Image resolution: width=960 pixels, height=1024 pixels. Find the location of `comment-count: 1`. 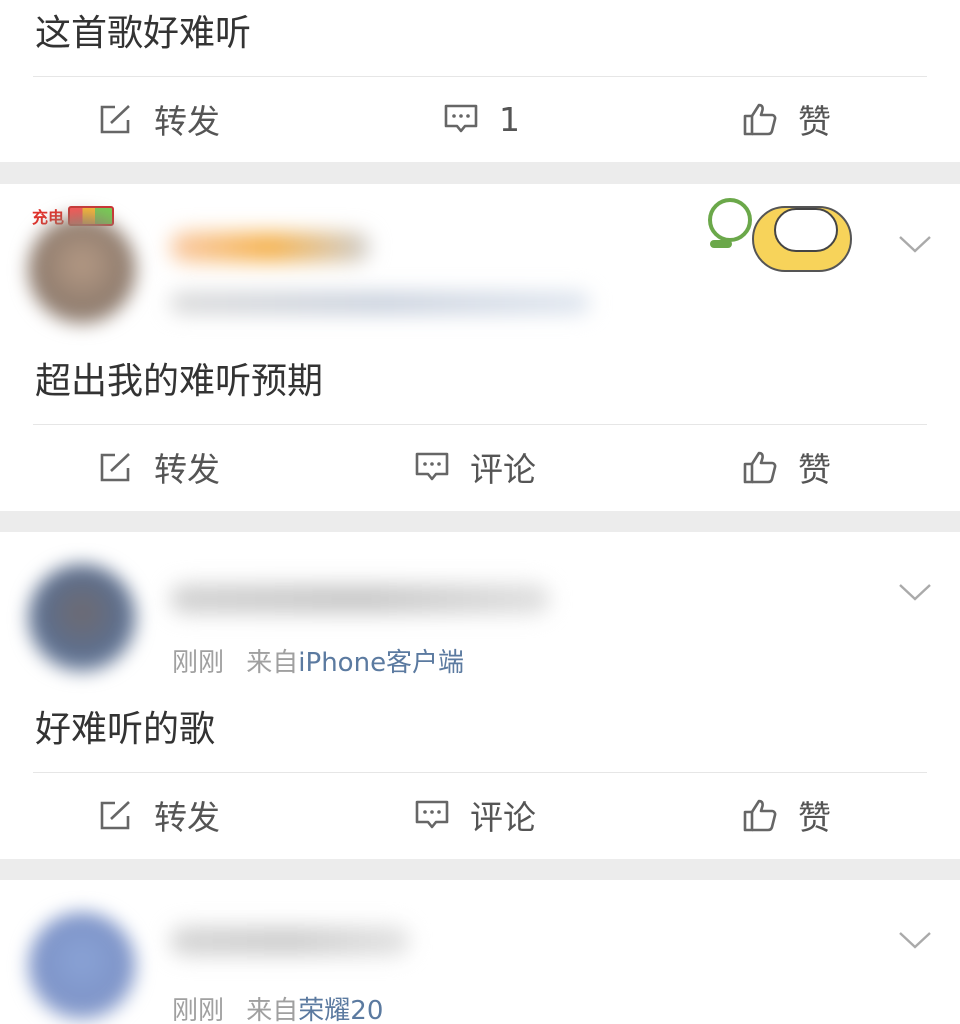

comment-count: 1 is located at coordinates (509, 119).